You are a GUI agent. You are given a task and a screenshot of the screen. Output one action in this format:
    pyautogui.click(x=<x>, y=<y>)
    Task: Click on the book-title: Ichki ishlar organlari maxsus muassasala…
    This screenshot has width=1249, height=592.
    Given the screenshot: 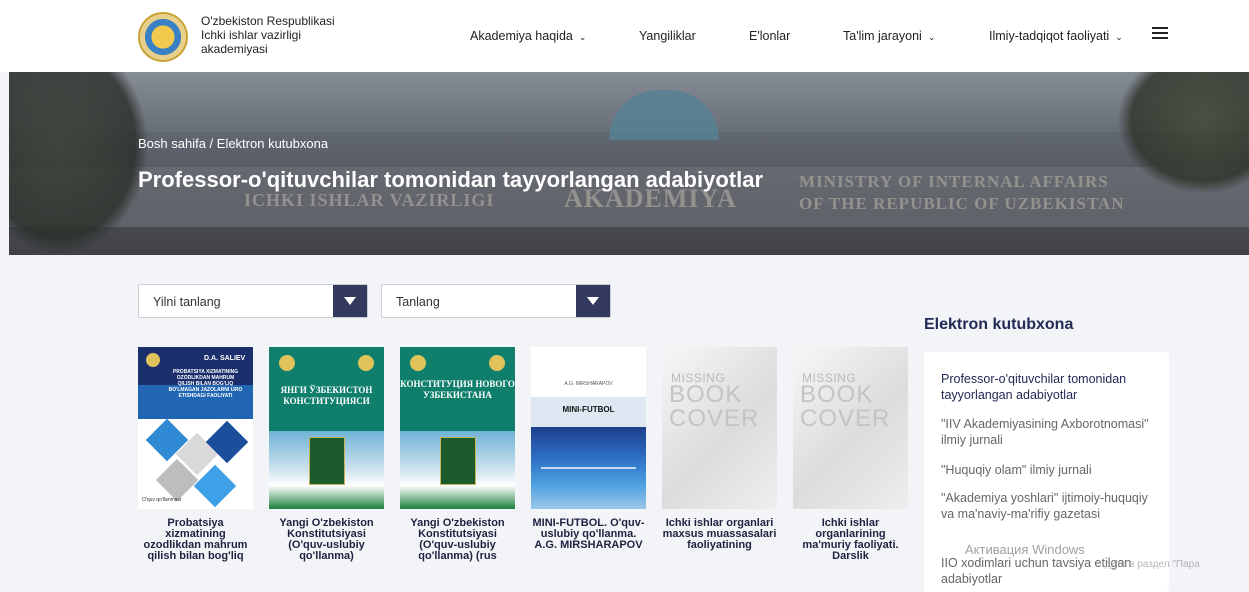 What is the action you would take?
    pyautogui.click(x=719, y=542)
    